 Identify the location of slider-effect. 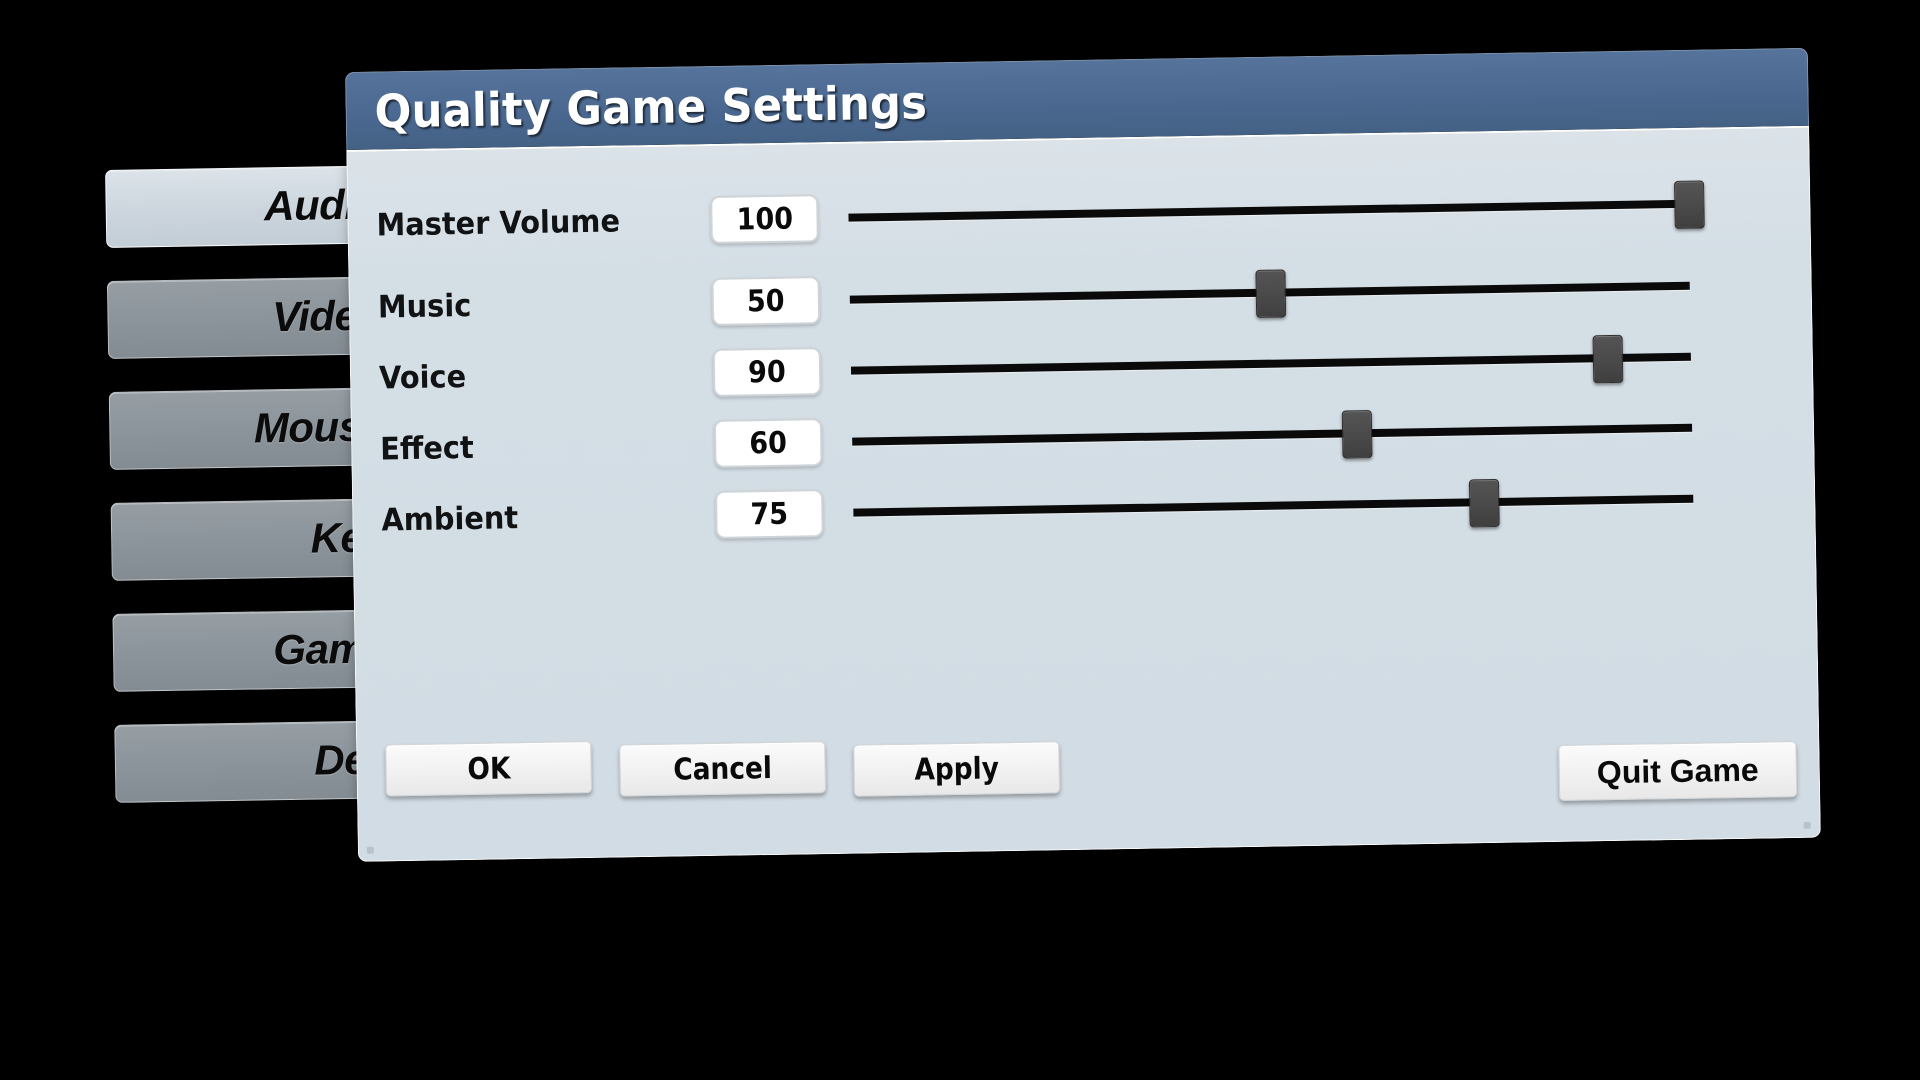
(1272, 435).